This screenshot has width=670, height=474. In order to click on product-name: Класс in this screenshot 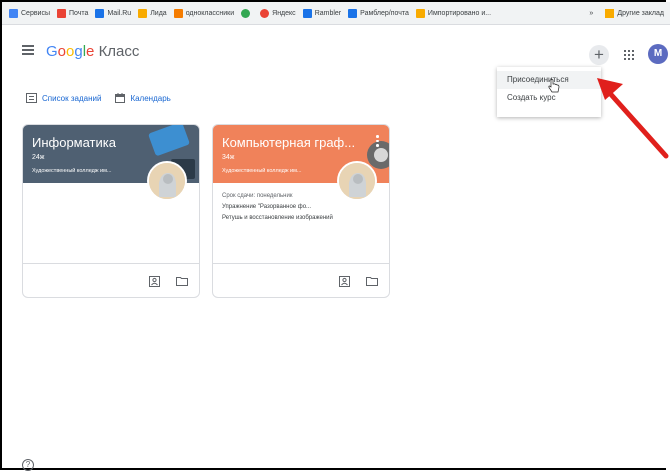, I will do `click(119, 51)`.